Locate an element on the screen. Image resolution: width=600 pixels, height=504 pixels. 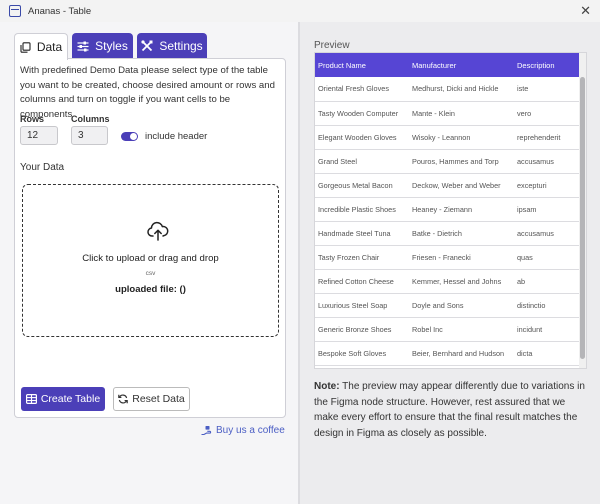
table-cell: dicta is located at coordinates (547, 353).